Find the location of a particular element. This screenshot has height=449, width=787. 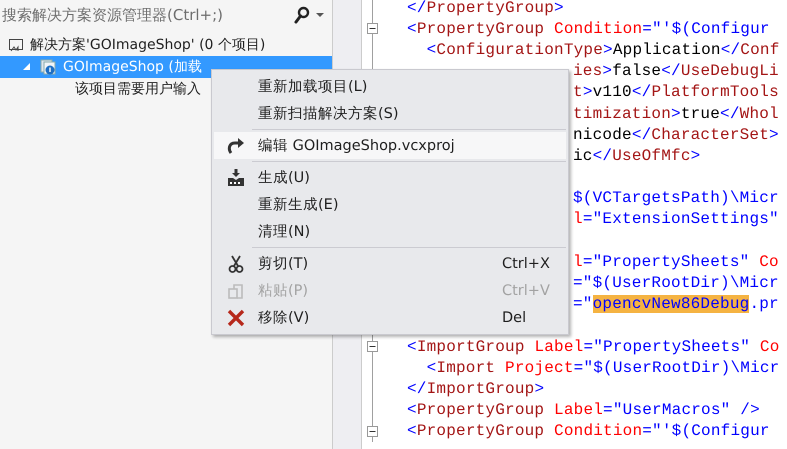

tree-item-label: GOImageShop (加载 is located at coordinates (132, 67).